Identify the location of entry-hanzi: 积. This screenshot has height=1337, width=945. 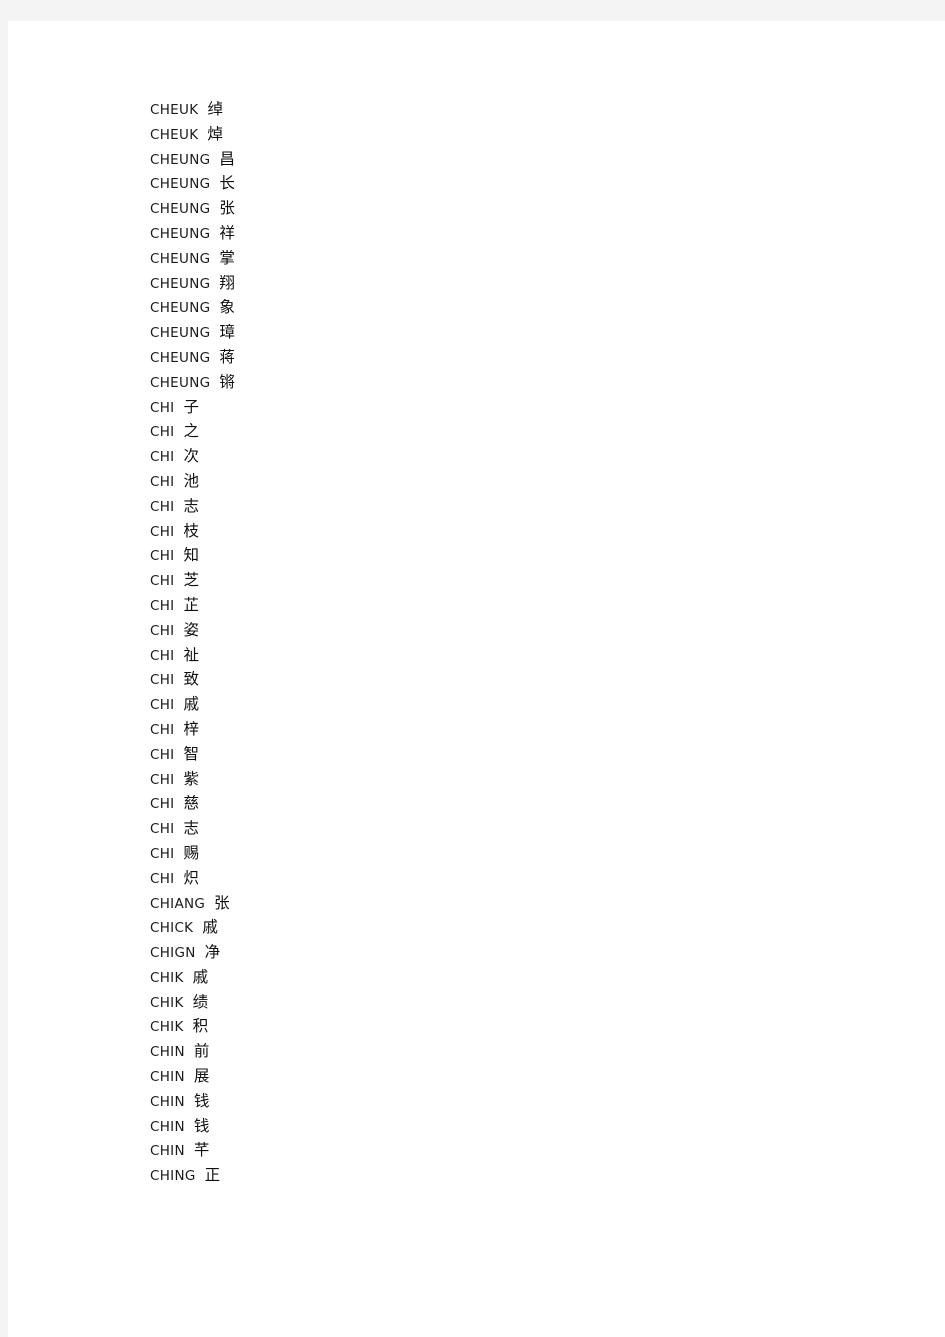
(200, 1026).